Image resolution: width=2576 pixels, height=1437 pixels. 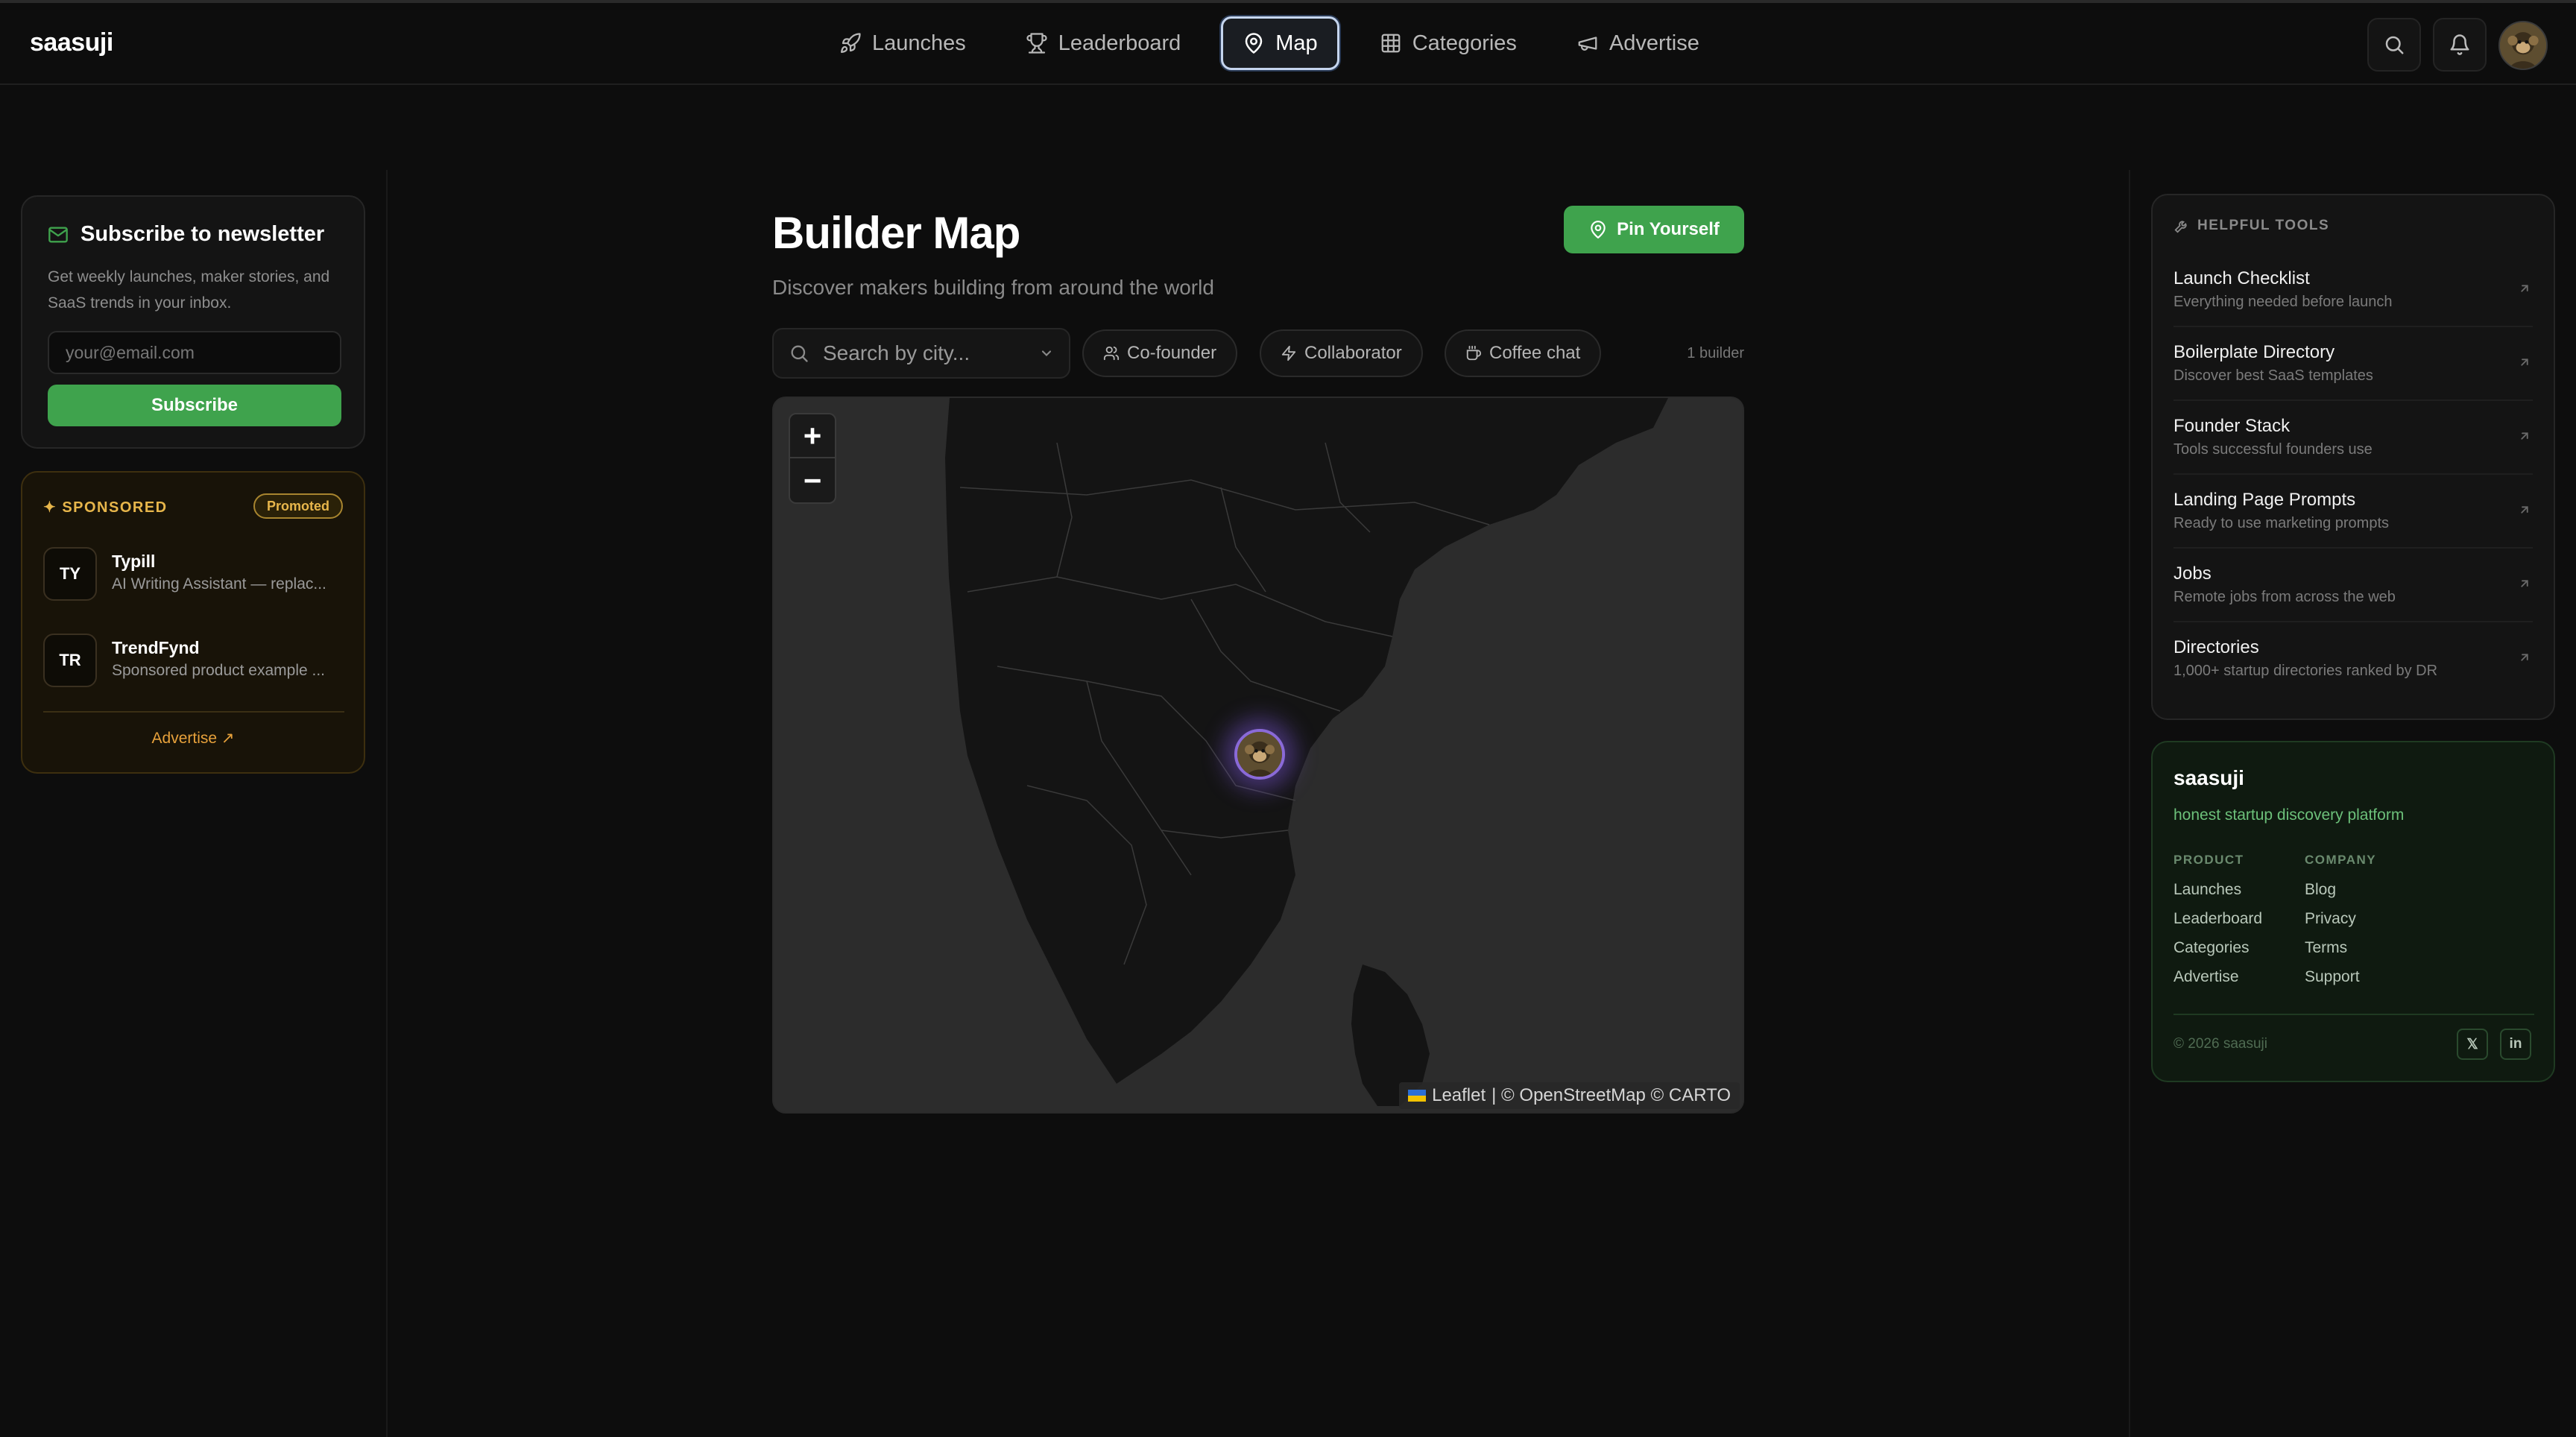 I want to click on zap-icon, so click(x=1288, y=353).